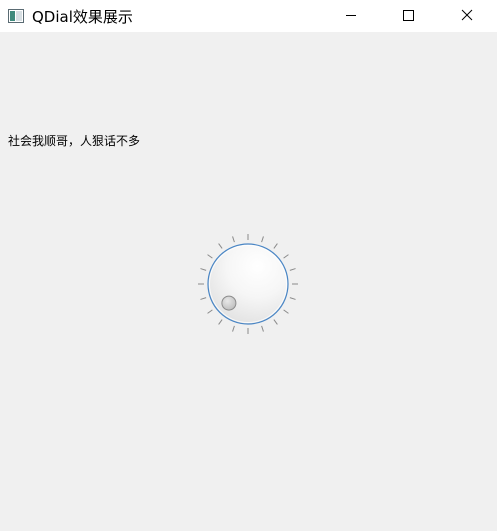 The height and width of the screenshot is (531, 497). Describe the element at coordinates (248, 16) in the screenshot. I see `title-bar: QDial效果展示` at that location.